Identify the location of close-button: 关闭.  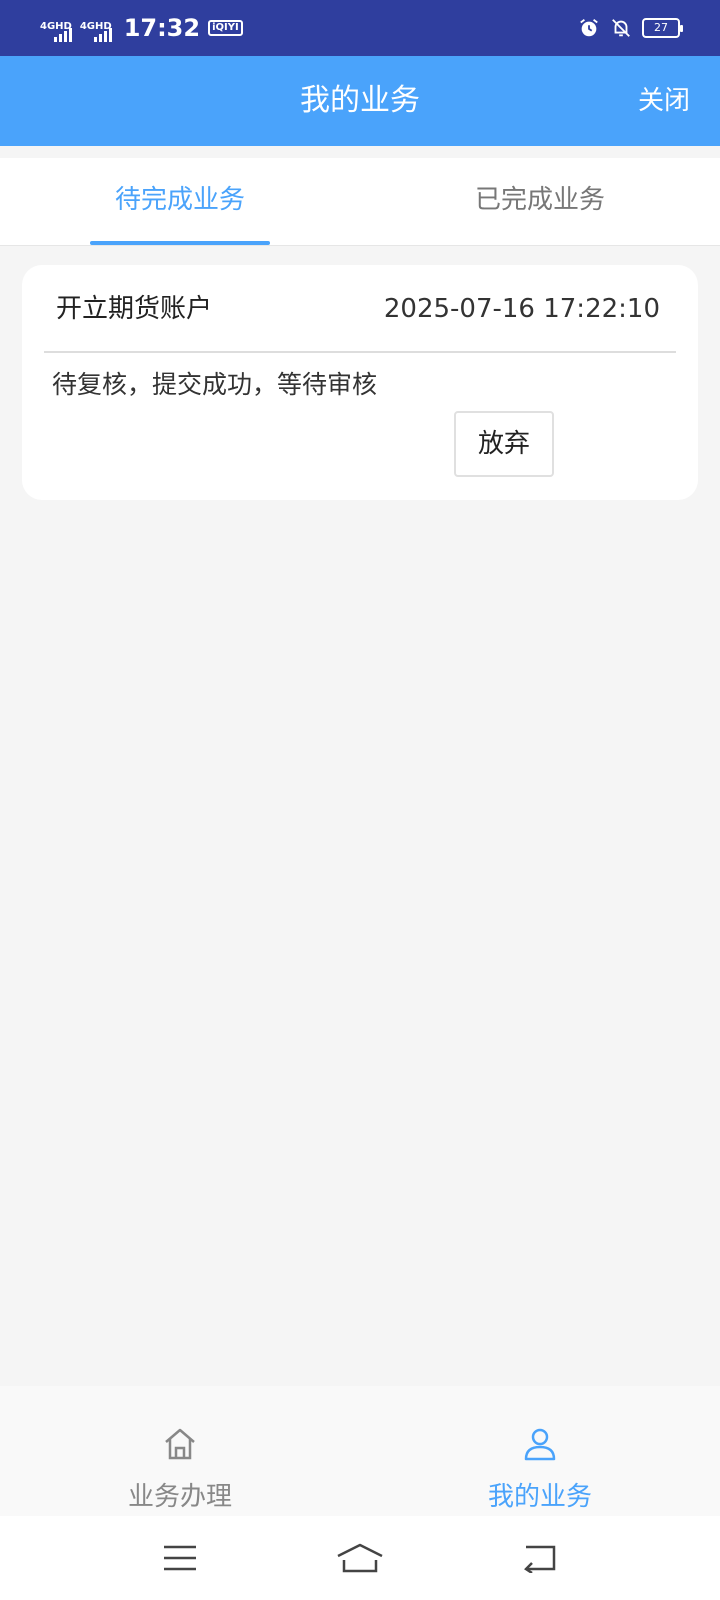
(664, 101).